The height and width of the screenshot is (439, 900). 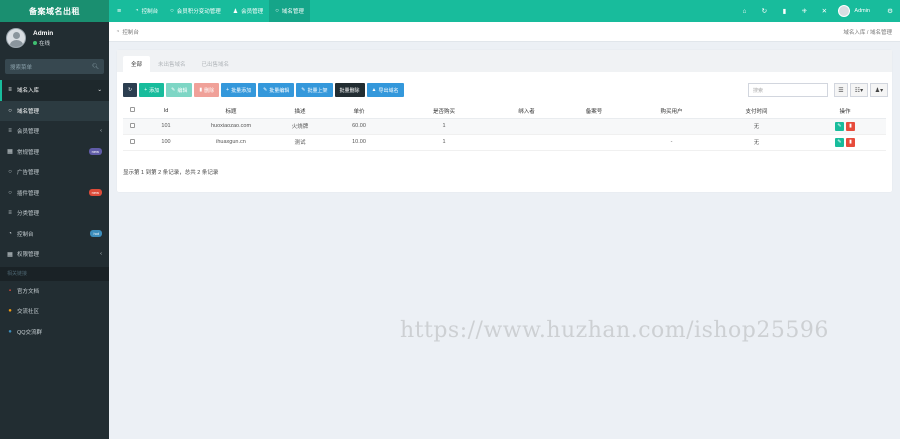 I want to click on fullscreen-icon: ✕, so click(x=824, y=11).